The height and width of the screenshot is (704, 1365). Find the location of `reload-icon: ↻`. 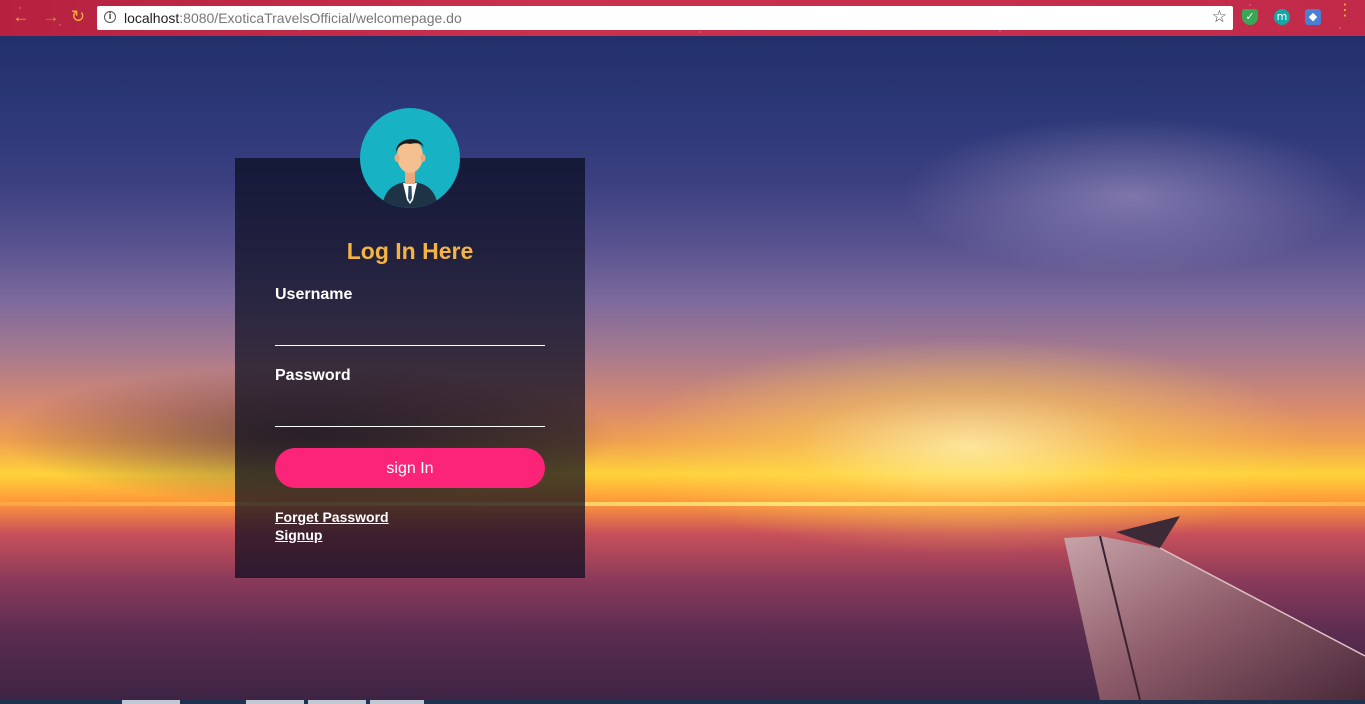

reload-icon: ↻ is located at coordinates (78, 17).